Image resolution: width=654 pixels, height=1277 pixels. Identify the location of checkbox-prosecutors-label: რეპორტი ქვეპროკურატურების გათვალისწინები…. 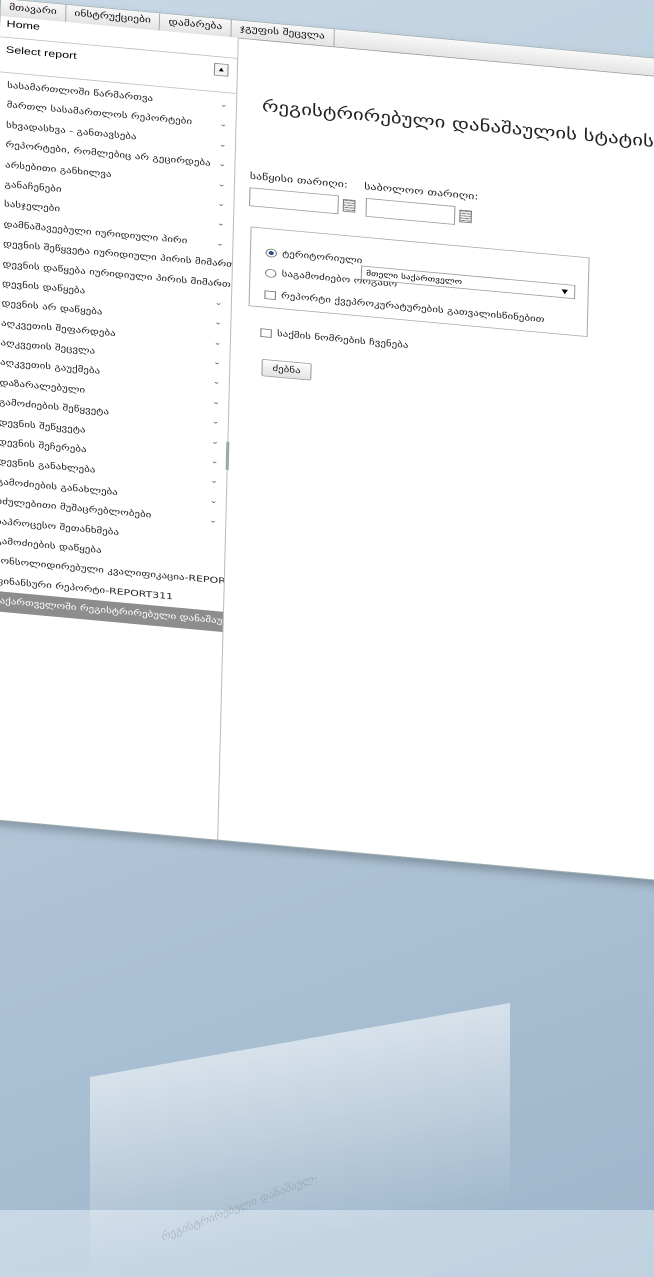
(413, 308).